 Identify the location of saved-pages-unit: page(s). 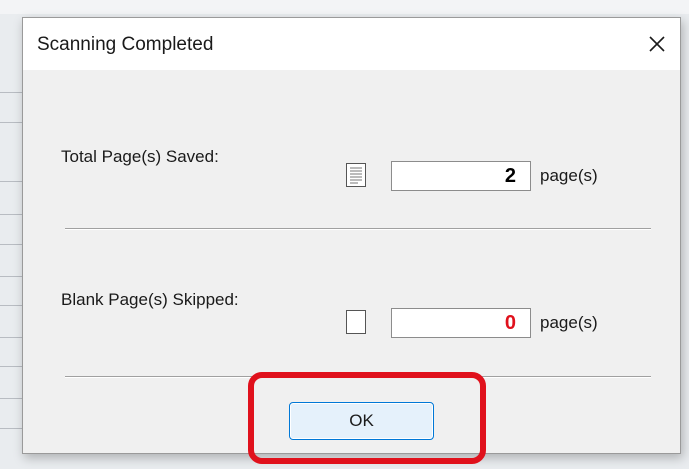
(569, 175).